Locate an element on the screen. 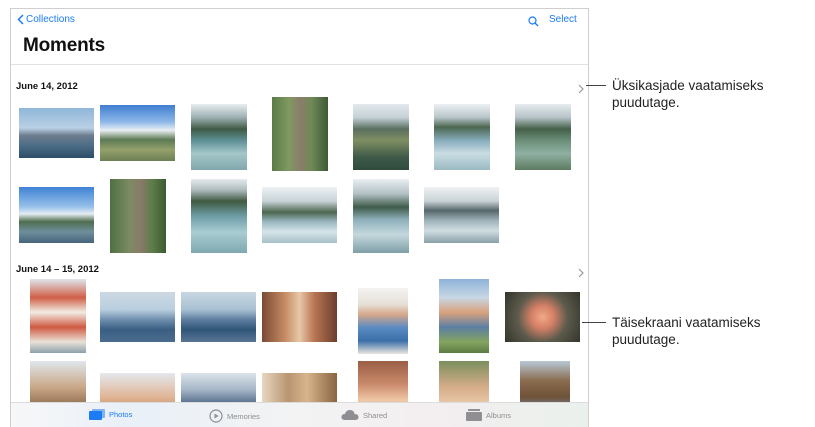 The image size is (815, 427). callout-fullscreen: Täisekraani vaatamiseks puudutage. is located at coordinates (686, 331).